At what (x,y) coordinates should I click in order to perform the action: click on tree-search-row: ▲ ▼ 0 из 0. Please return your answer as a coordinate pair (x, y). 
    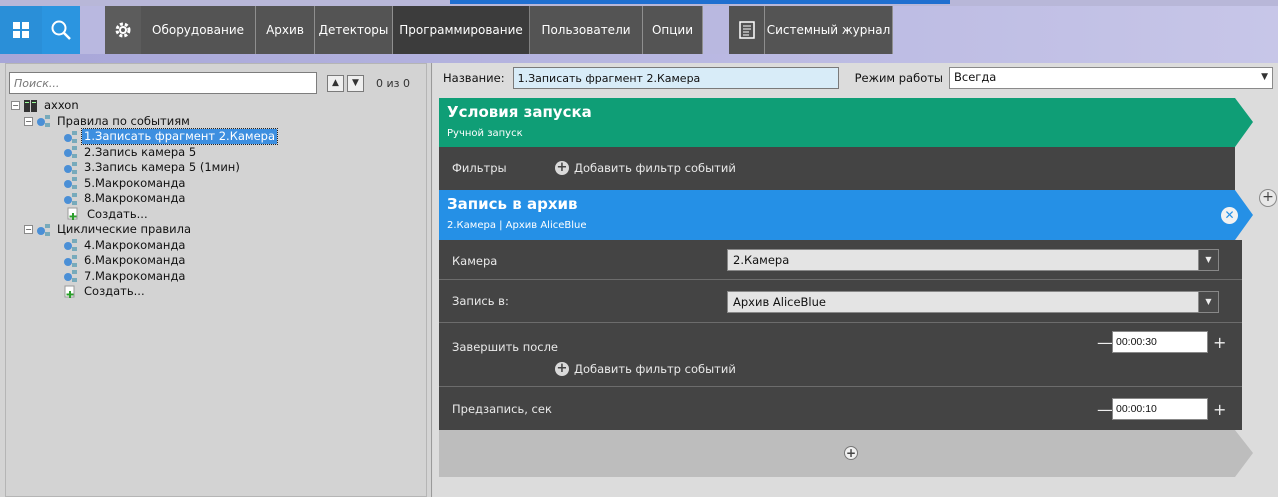
    Looking at the image, I should click on (218, 83).